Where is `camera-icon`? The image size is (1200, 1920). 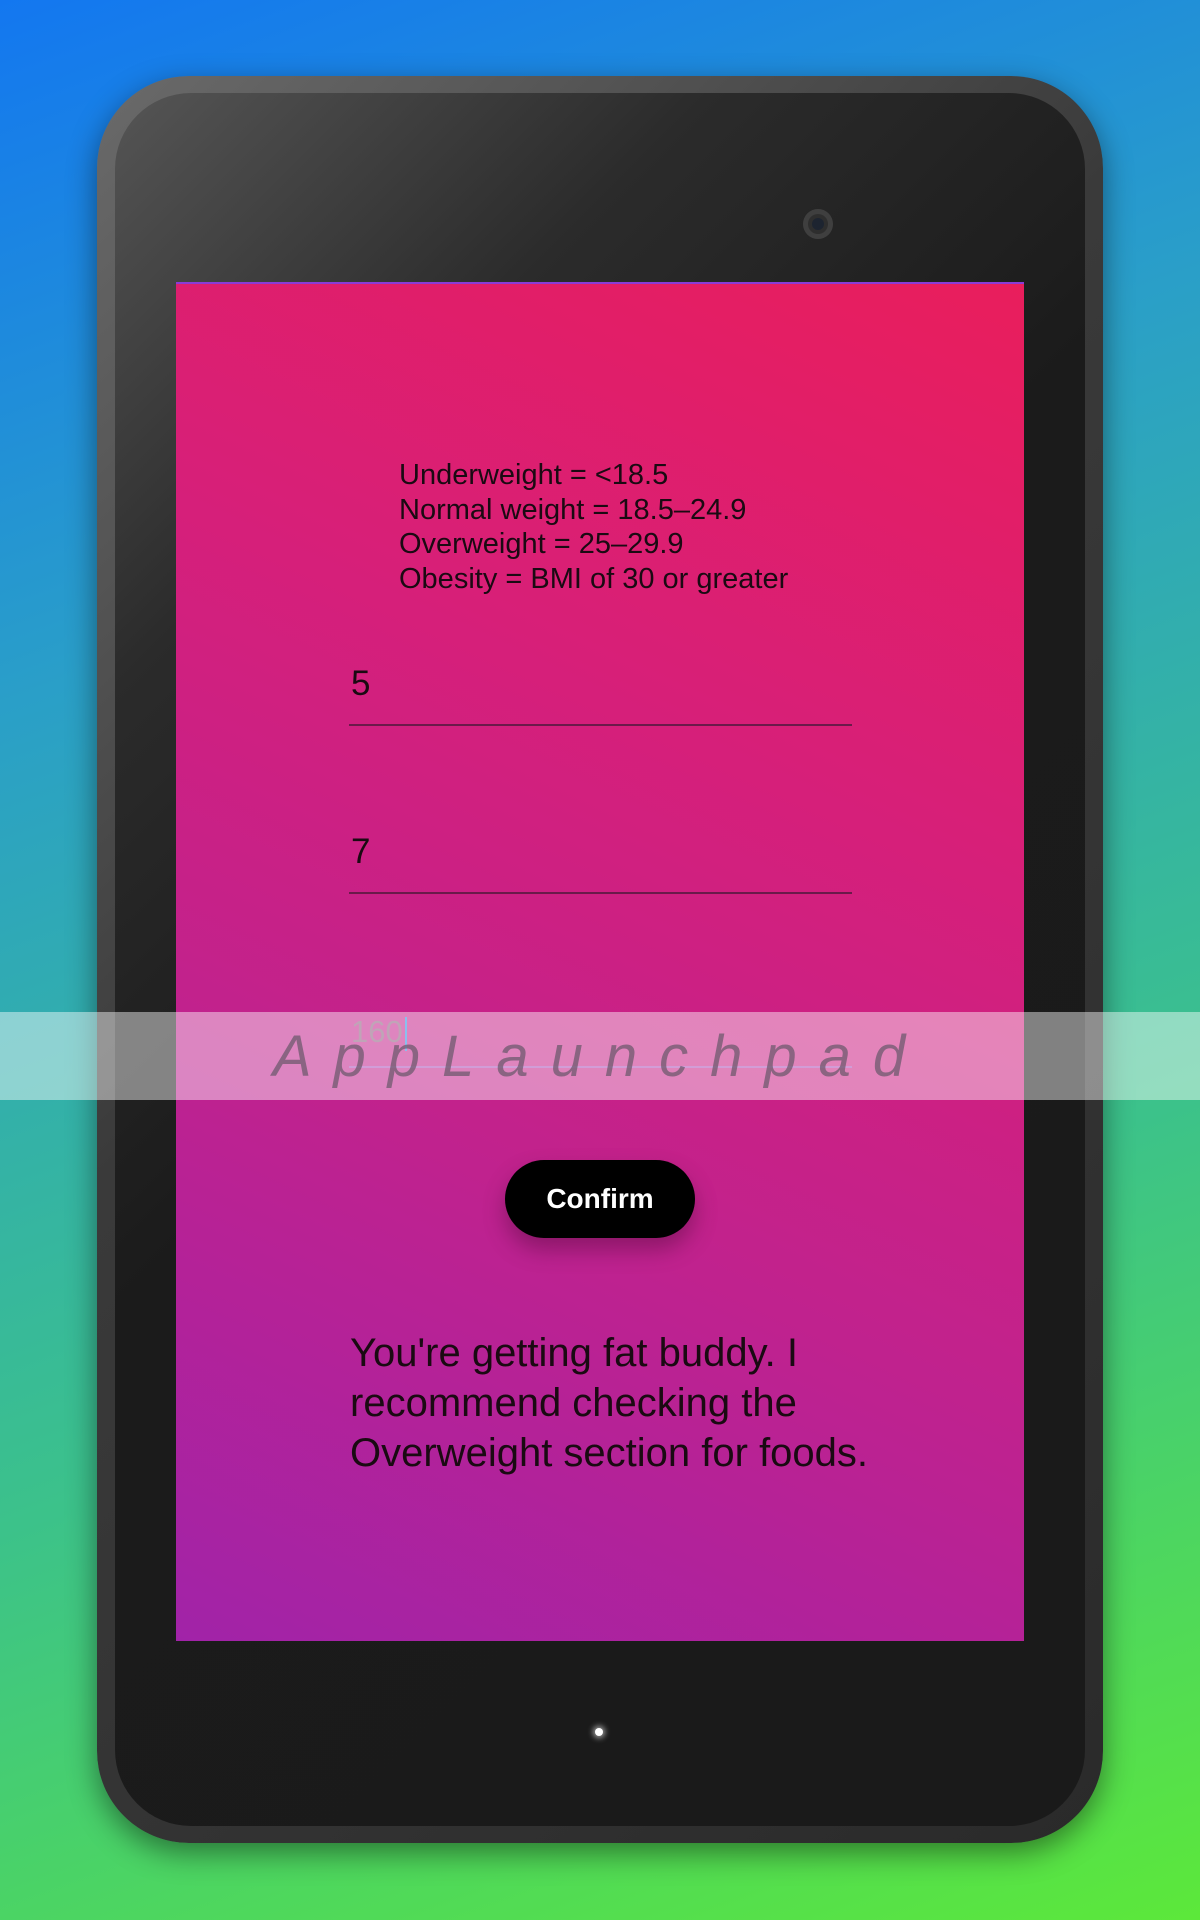
camera-icon is located at coordinates (818, 224).